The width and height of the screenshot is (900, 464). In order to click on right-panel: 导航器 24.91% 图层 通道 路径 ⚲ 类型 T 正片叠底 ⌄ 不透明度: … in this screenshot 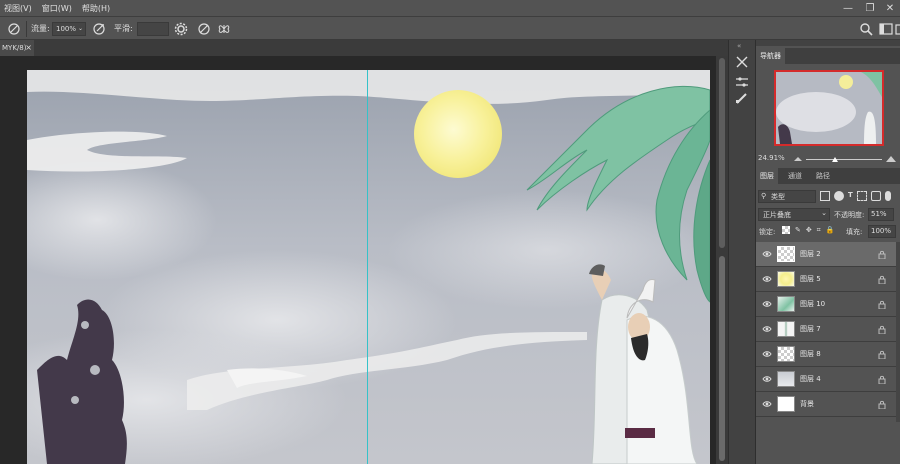, I will do `click(827, 252)`.